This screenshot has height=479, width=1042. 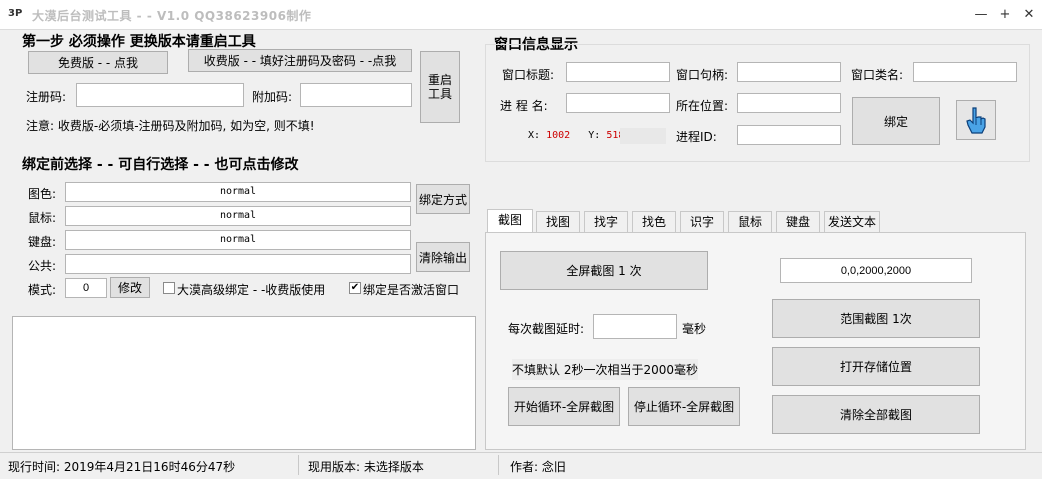 I want to click on tab-send-text: 发送文本, so click(x=852, y=222).